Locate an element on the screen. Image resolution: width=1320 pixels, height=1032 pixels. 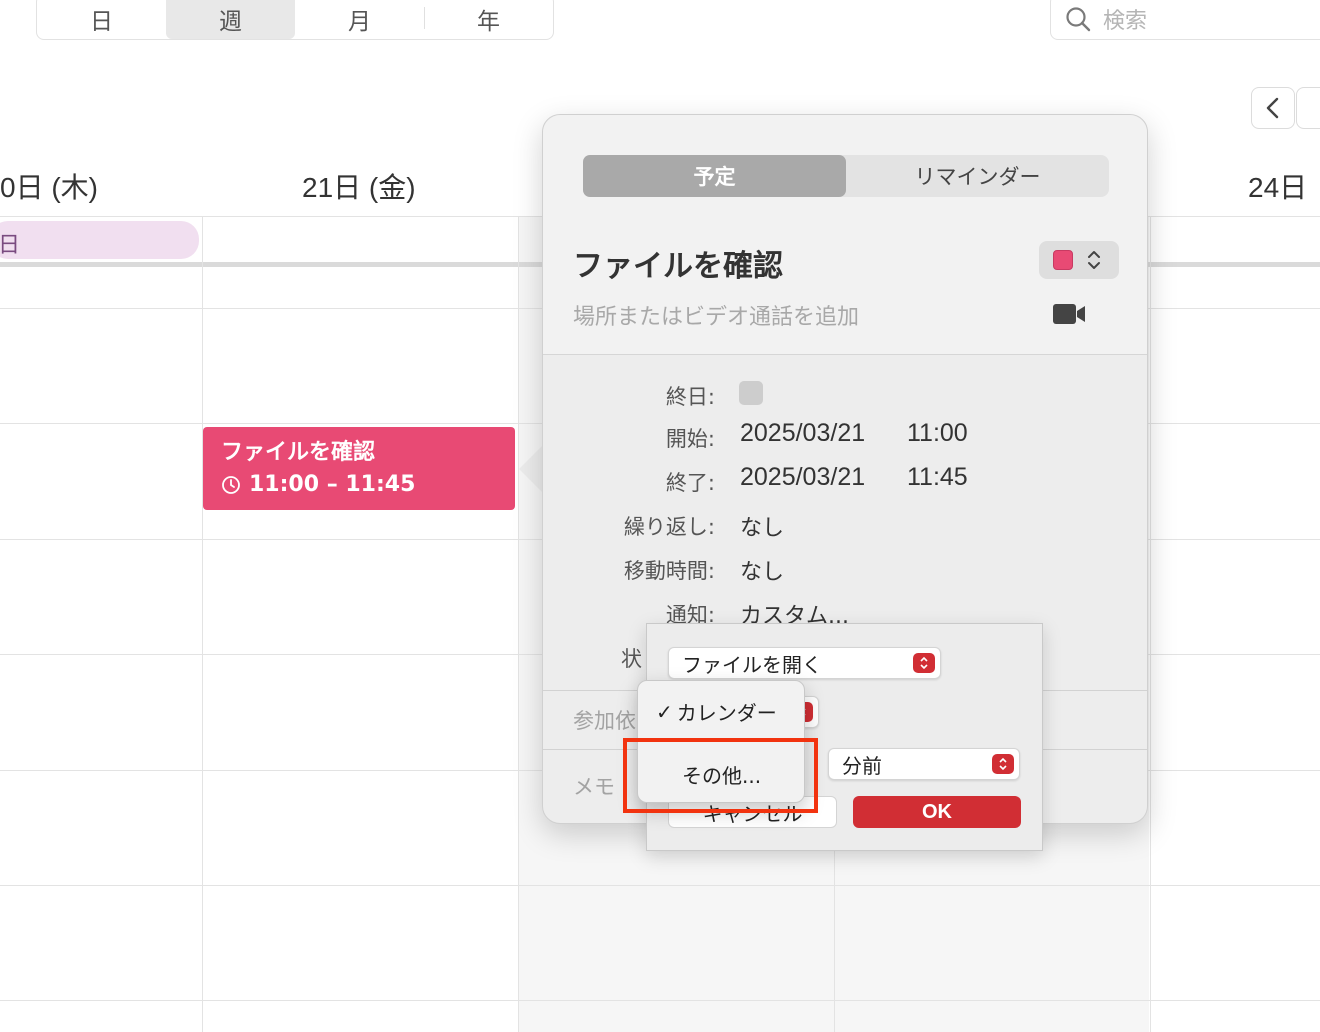
tab-event: 予定 is located at coordinates (714, 176).